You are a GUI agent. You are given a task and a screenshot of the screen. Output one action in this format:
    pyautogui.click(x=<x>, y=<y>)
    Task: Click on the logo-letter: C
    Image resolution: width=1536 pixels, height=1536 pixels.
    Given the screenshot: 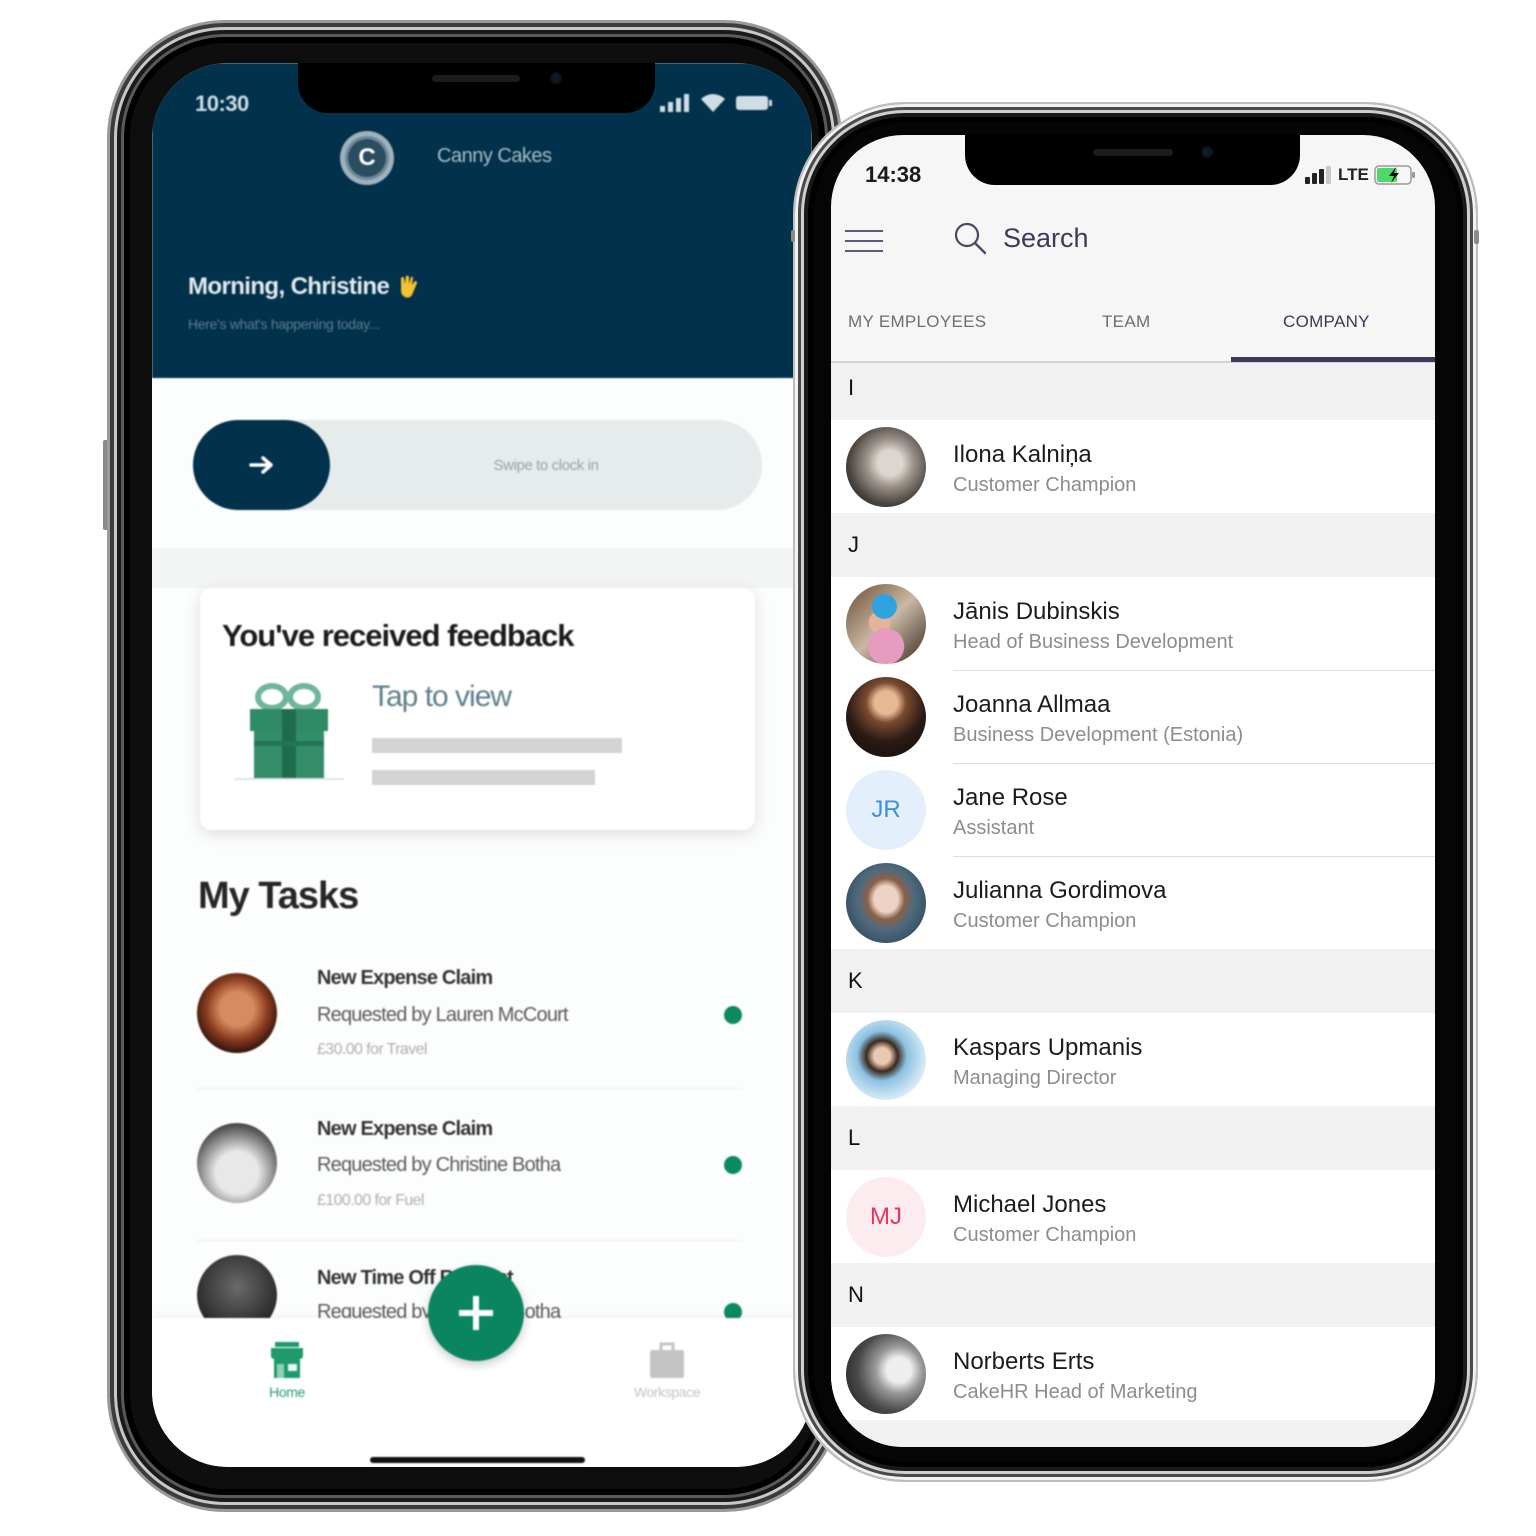 What is the action you would take?
    pyautogui.click(x=367, y=158)
    